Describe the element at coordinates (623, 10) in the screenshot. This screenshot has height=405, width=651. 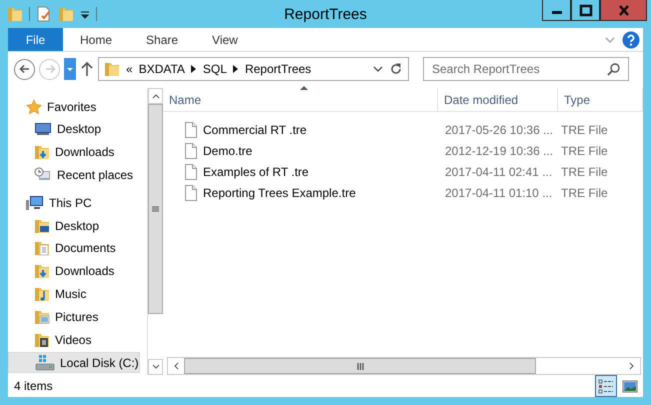
I see `close-button` at that location.